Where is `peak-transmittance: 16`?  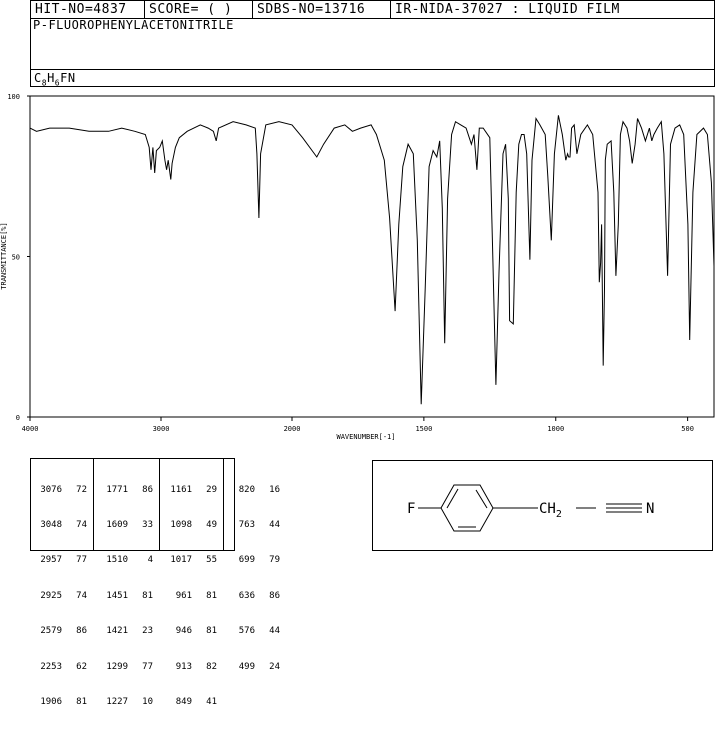 peak-transmittance: 16 is located at coordinates (274, 489).